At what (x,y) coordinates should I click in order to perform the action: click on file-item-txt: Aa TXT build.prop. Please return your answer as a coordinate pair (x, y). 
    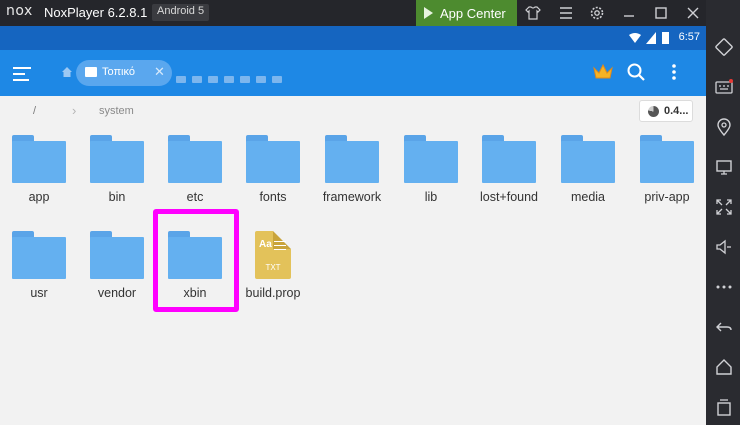
    Looking at the image, I should click on (273, 276).